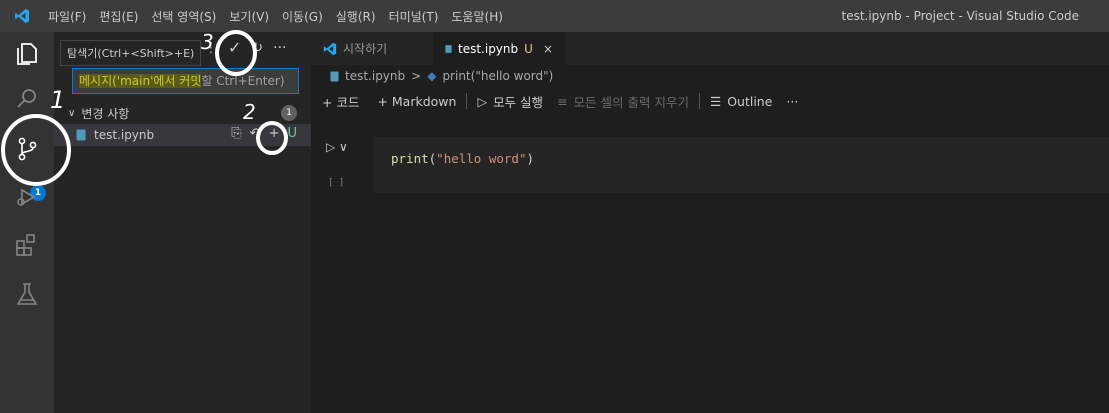 This screenshot has height=413, width=1109. I want to click on python-icon: ◆, so click(432, 76).